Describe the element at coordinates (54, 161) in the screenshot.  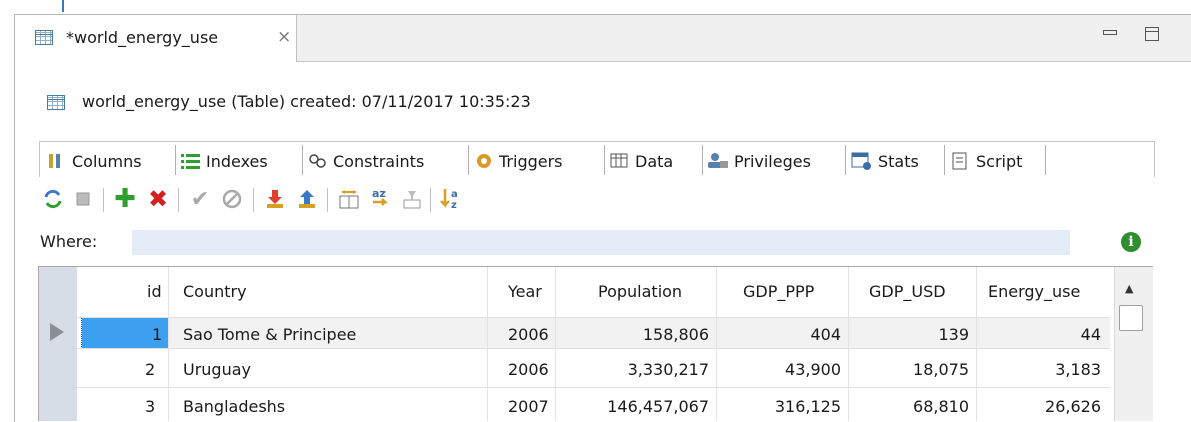
I see `columns-icon` at that location.